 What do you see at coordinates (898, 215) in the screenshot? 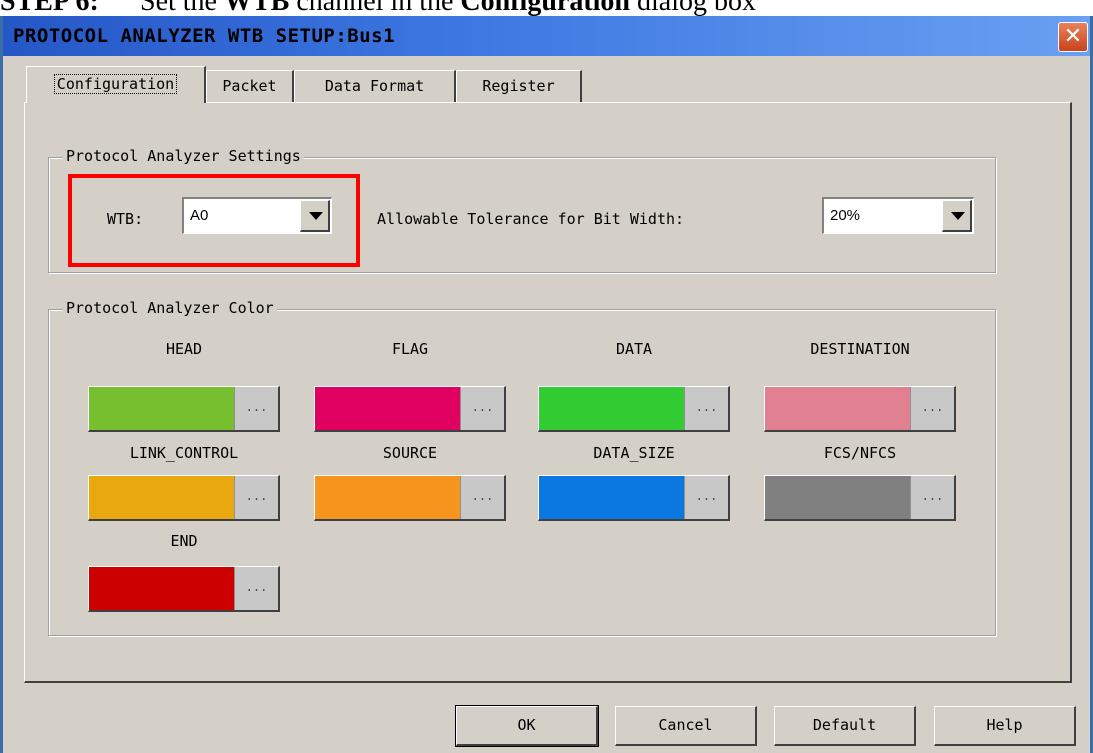
I see `tolerance-select: 20%` at bounding box center [898, 215].